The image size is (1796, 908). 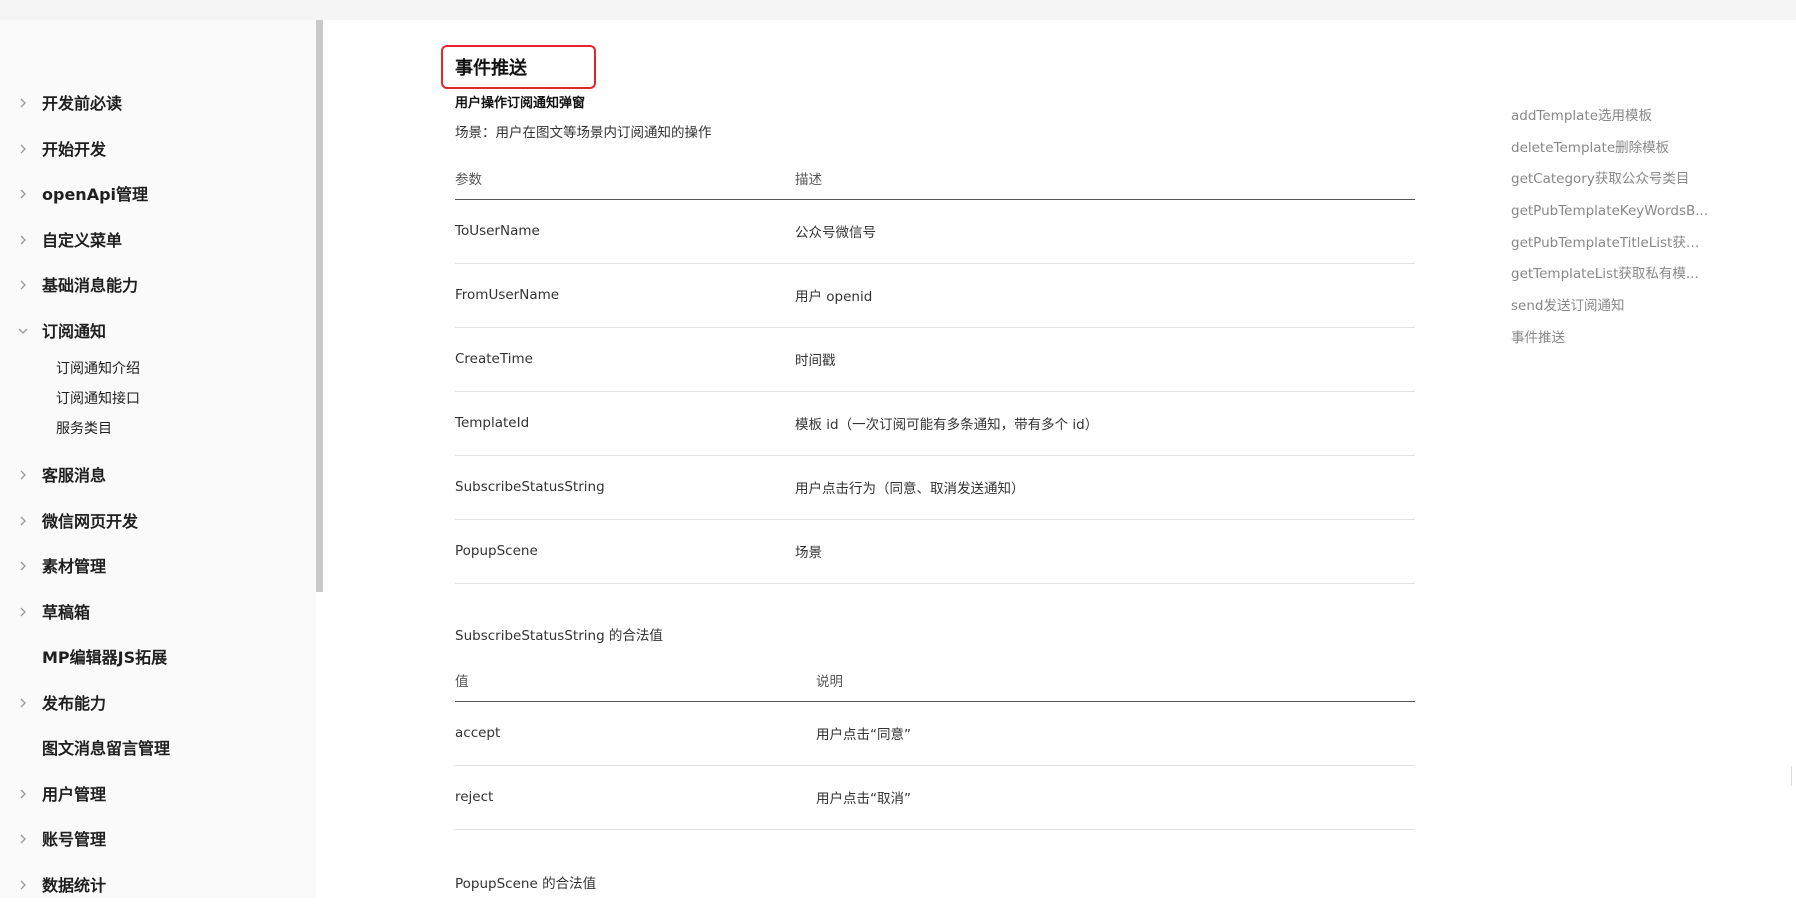 I want to click on page-title: 事件推送, so click(x=491, y=67).